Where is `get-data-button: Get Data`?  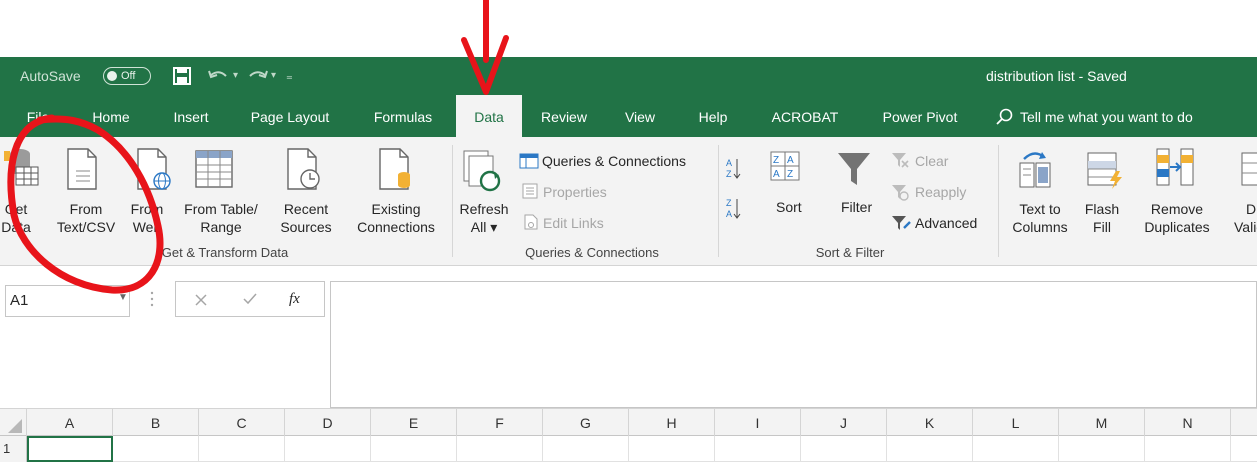
get-data-button: Get Data is located at coordinates (19, 218).